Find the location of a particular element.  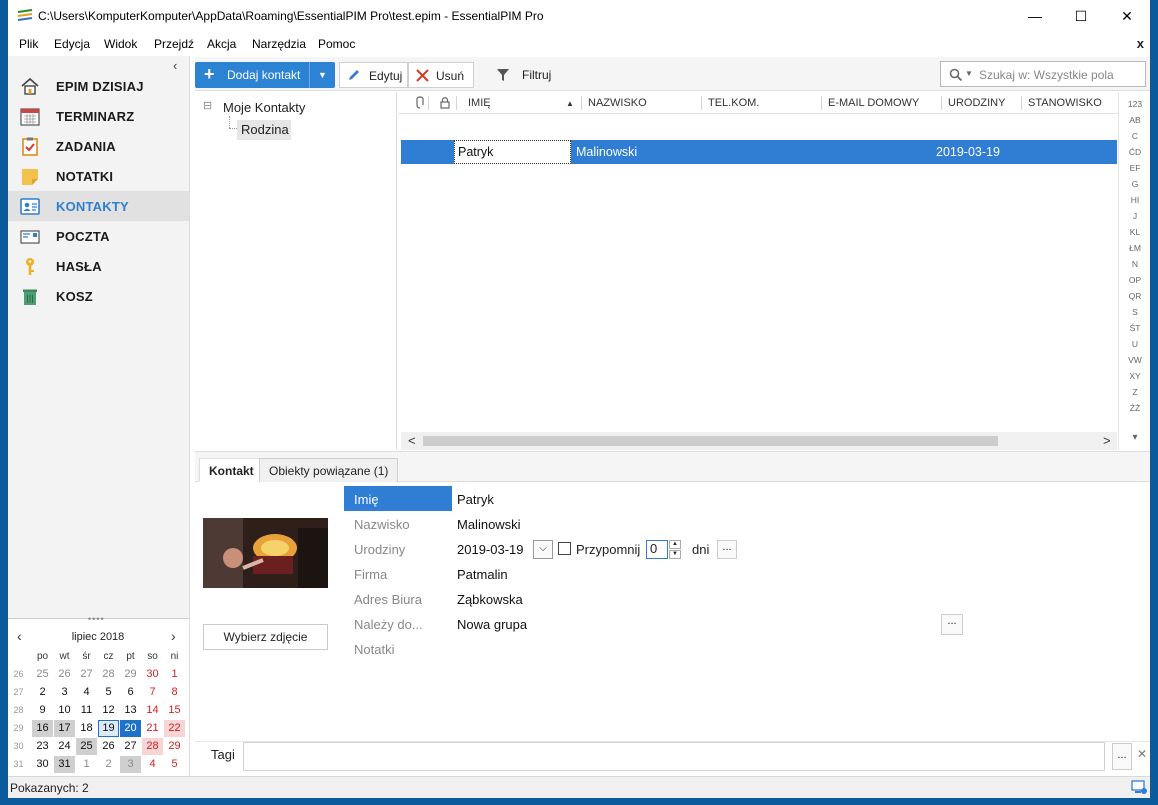

column-header-imie: IMIĘ is located at coordinates (479, 103).